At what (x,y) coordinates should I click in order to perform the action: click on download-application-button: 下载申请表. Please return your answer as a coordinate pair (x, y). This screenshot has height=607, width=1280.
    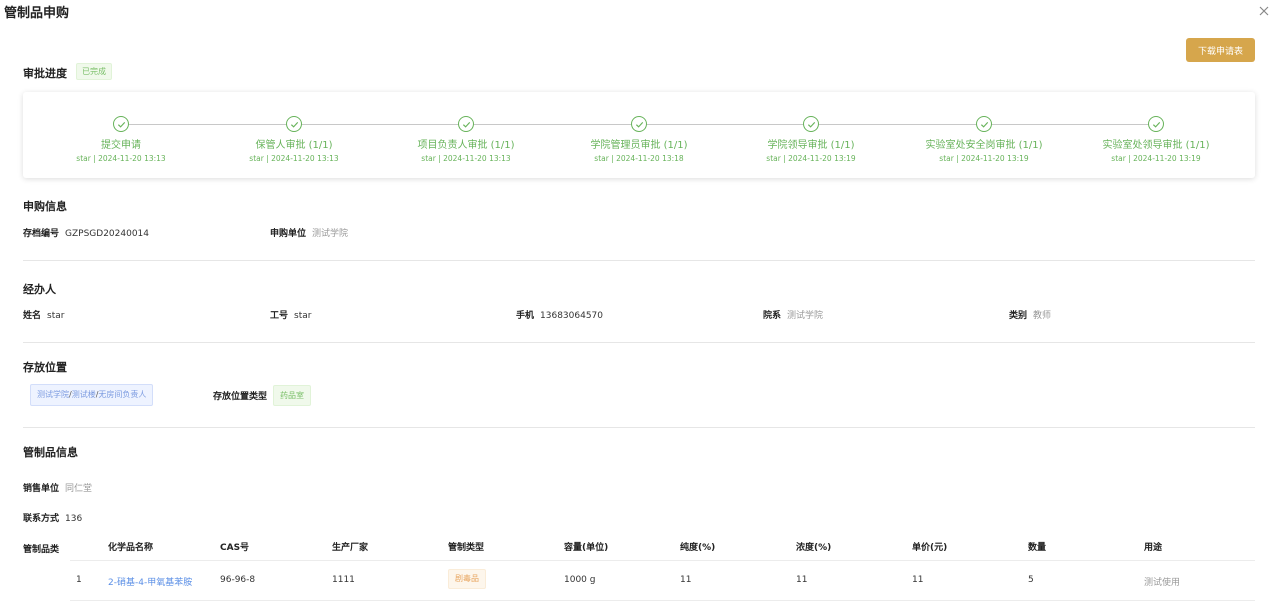
    Looking at the image, I should click on (1220, 50).